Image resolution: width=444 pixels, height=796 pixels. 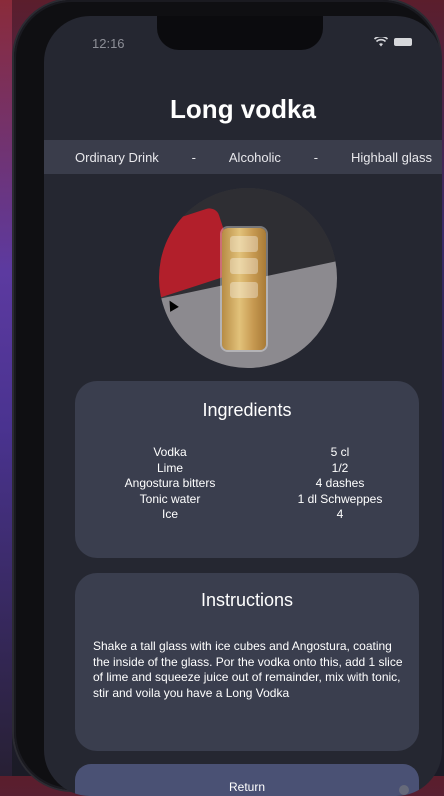 What do you see at coordinates (247, 515) in the screenshot?
I see `ingredient-row: Ice 4` at bounding box center [247, 515].